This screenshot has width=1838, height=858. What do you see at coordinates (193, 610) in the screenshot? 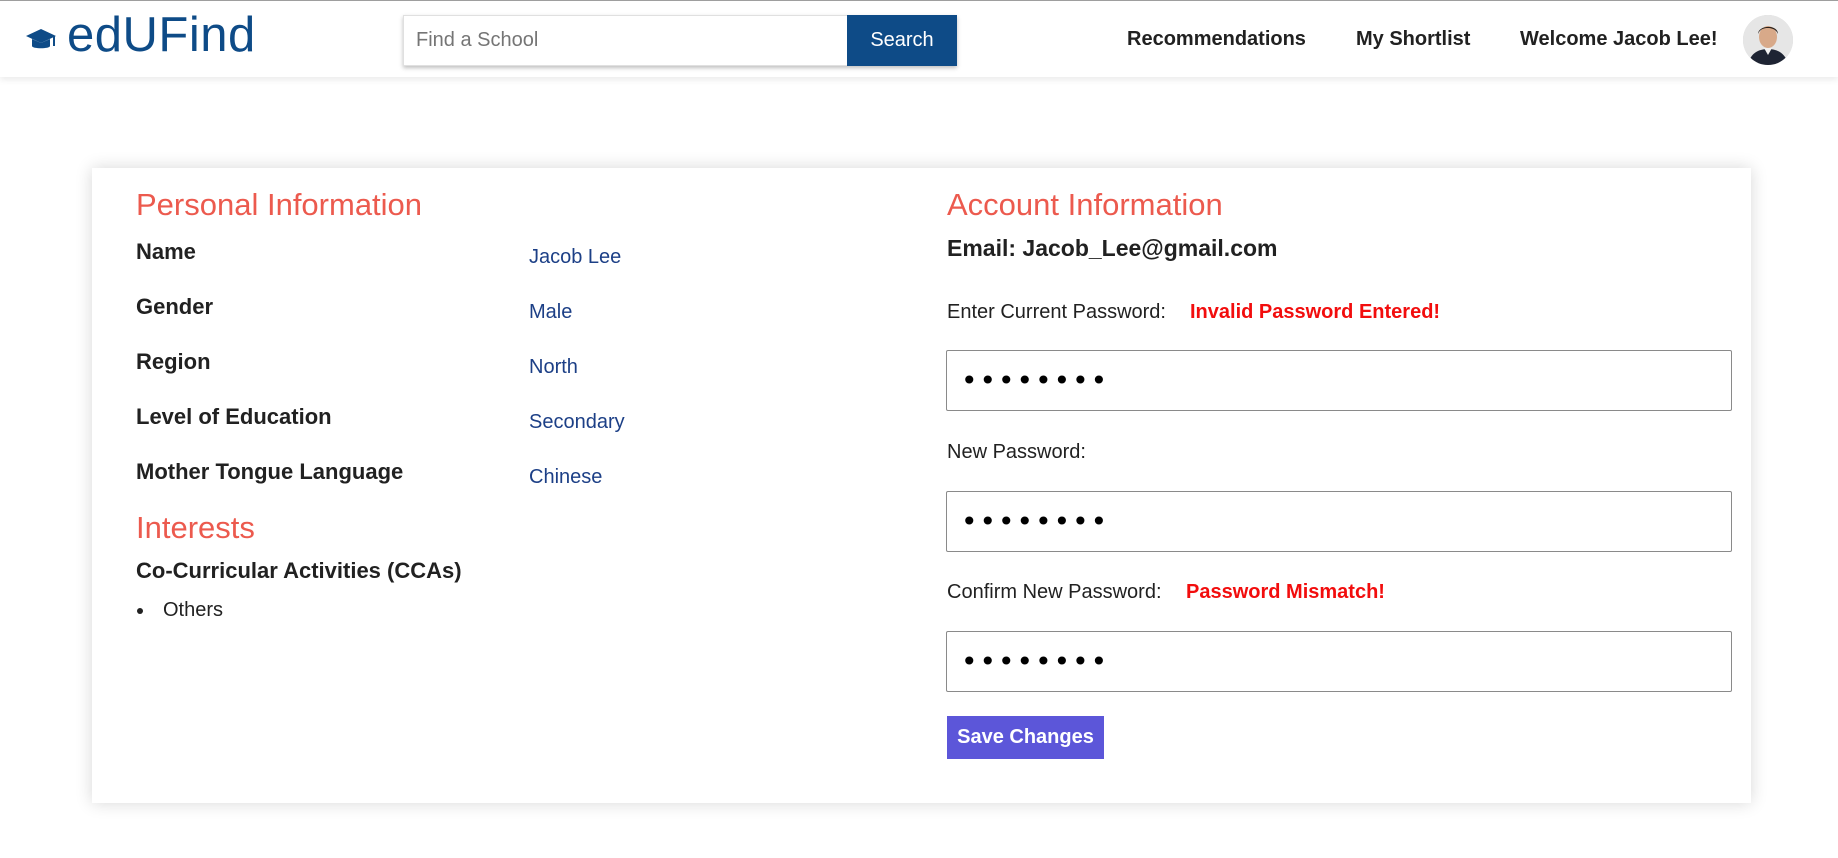
I see `cca-list-item: Others` at bounding box center [193, 610].